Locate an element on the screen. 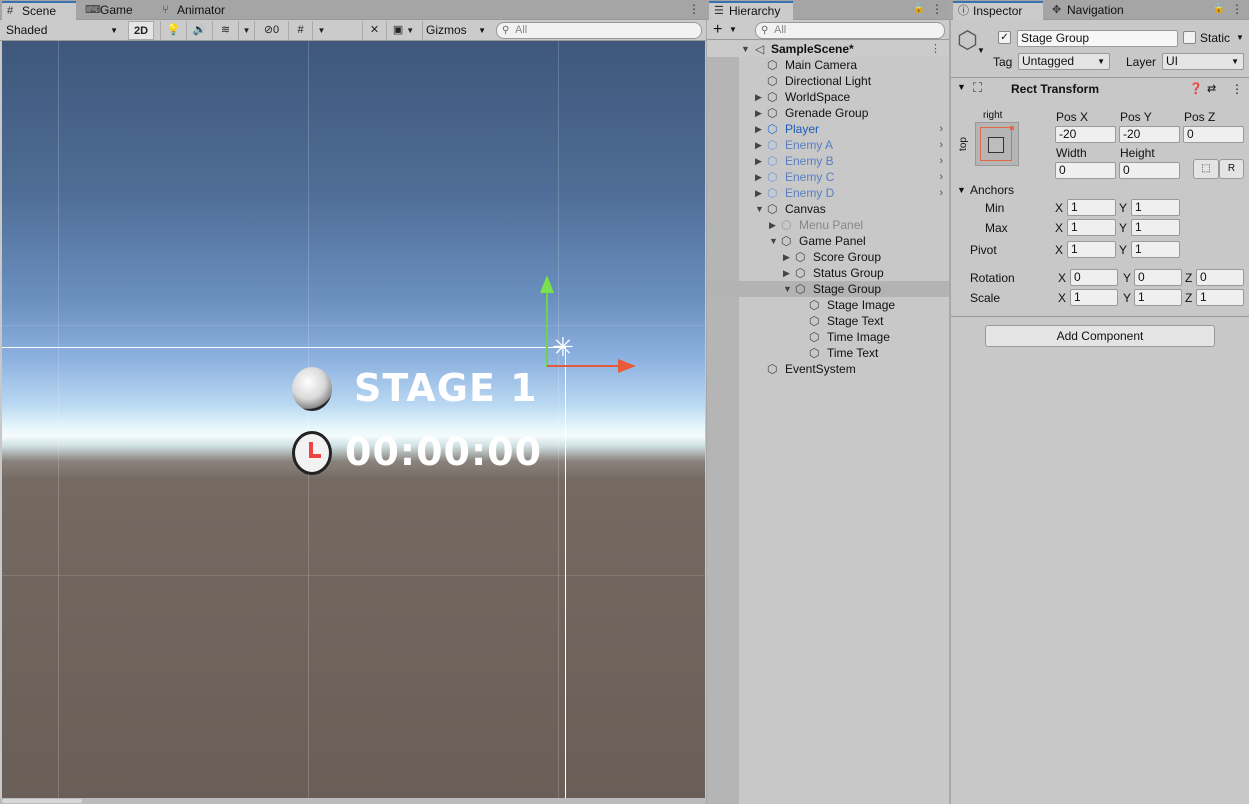  inspector-menu-icon: ⋮ is located at coordinates (1237, 9).